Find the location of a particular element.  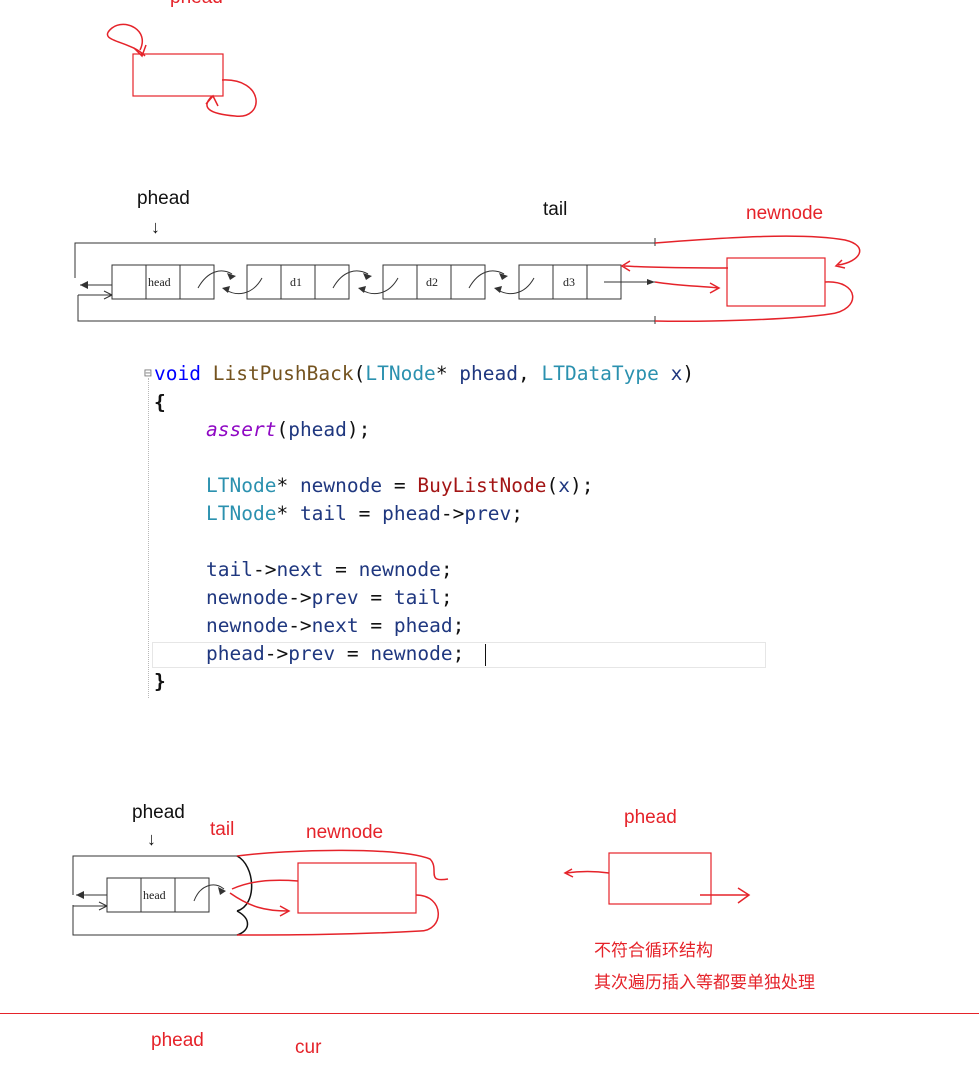

code-line-12: } is located at coordinates (160, 681).